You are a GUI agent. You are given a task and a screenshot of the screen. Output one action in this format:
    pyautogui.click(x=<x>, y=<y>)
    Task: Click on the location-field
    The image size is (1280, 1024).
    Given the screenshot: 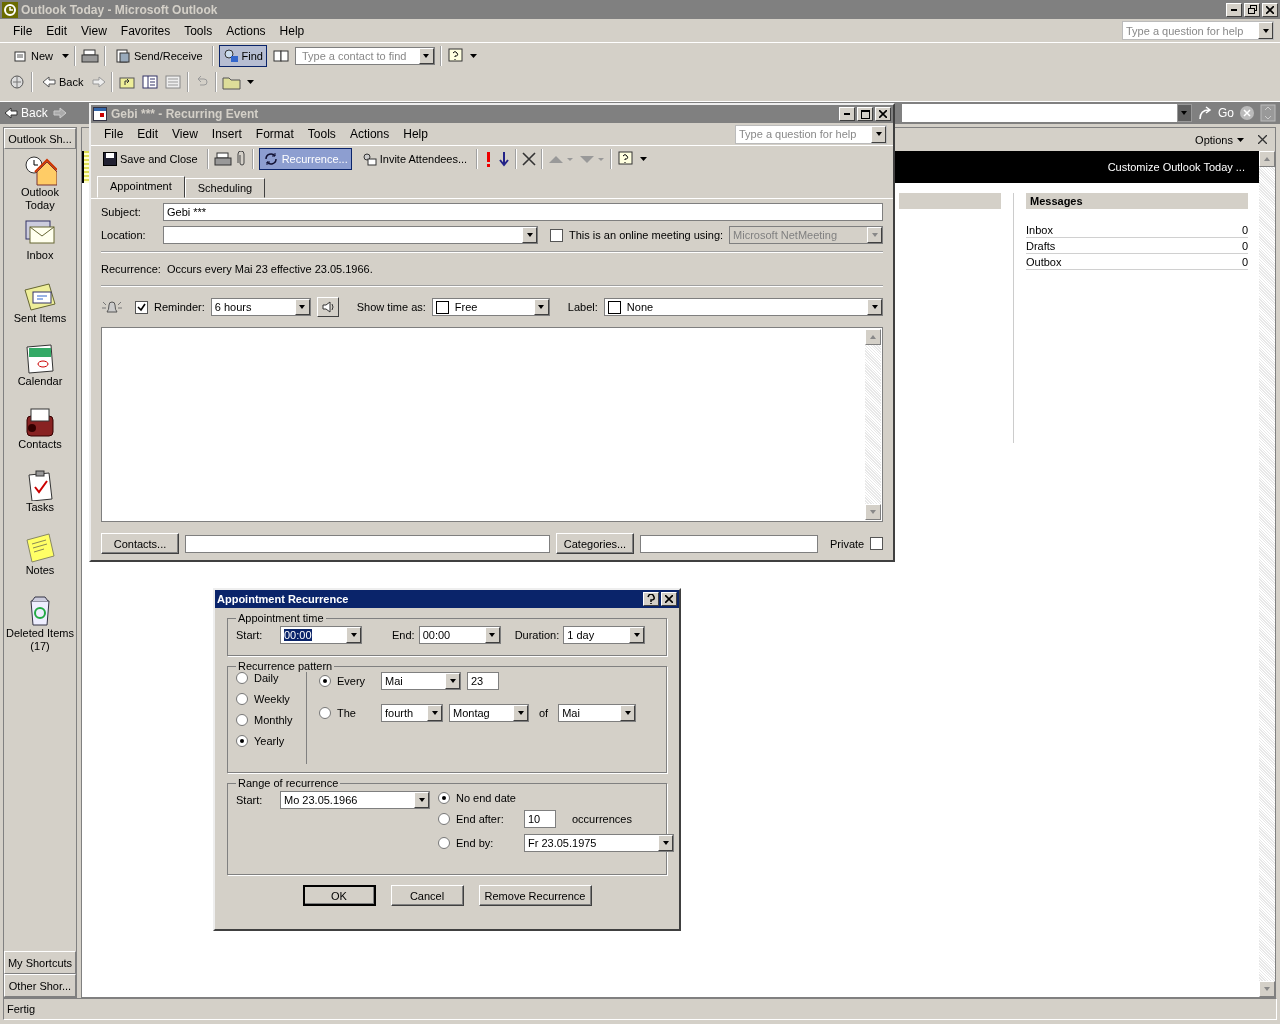 What is the action you would take?
    pyautogui.click(x=350, y=235)
    